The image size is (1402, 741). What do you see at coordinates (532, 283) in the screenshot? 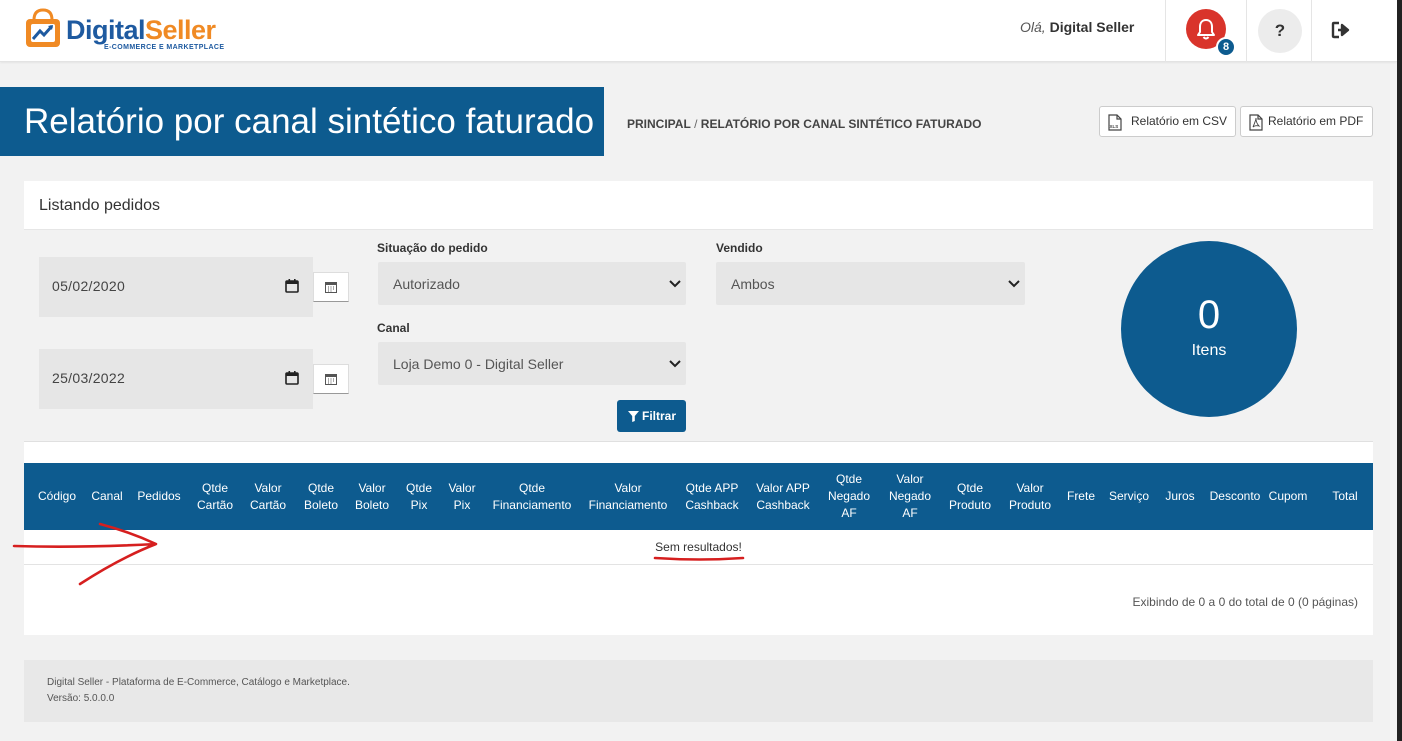
I see `status-select: Autorizado` at bounding box center [532, 283].